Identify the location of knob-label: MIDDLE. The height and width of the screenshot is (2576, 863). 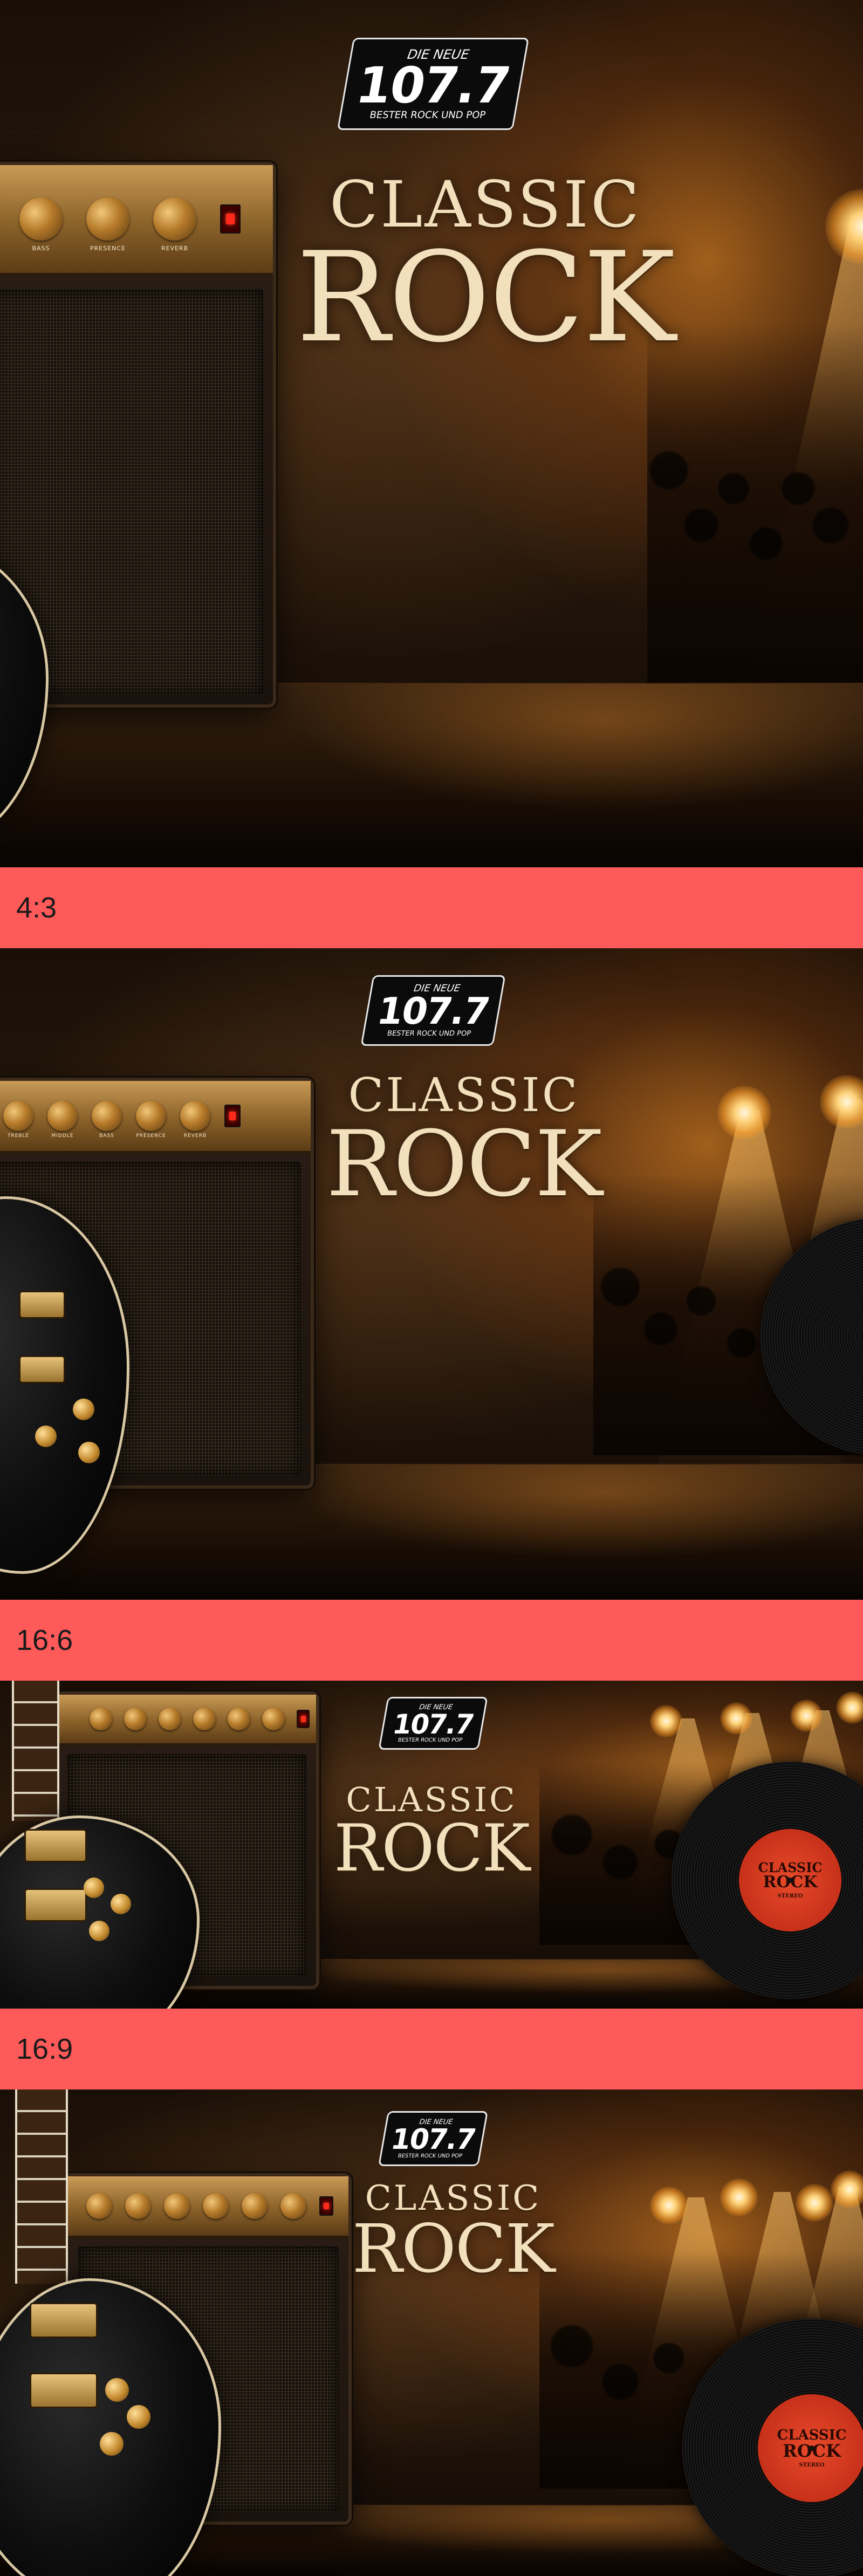
(63, 1136).